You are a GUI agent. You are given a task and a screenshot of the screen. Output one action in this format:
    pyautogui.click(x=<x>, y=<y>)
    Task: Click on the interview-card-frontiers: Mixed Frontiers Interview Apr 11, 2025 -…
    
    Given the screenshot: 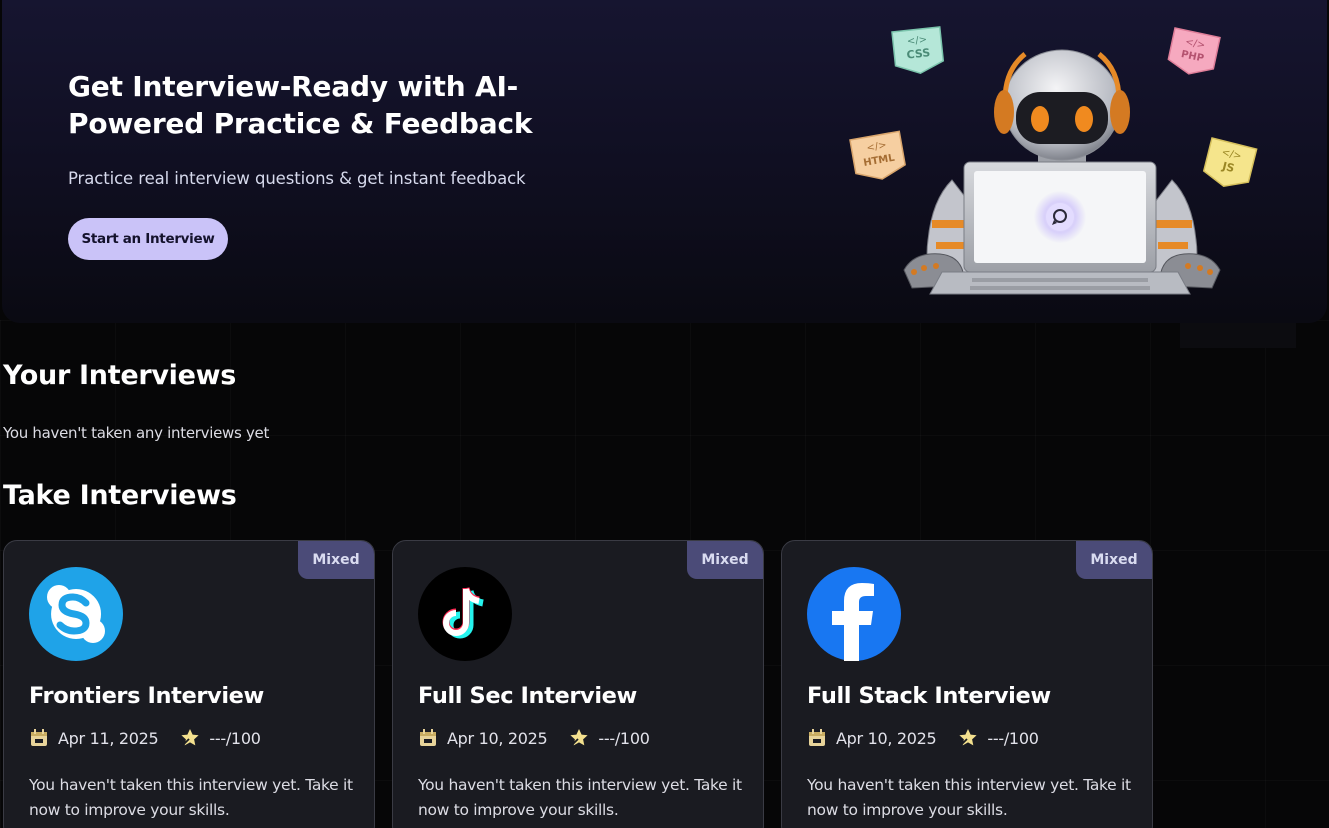 What is the action you would take?
    pyautogui.click(x=189, y=684)
    